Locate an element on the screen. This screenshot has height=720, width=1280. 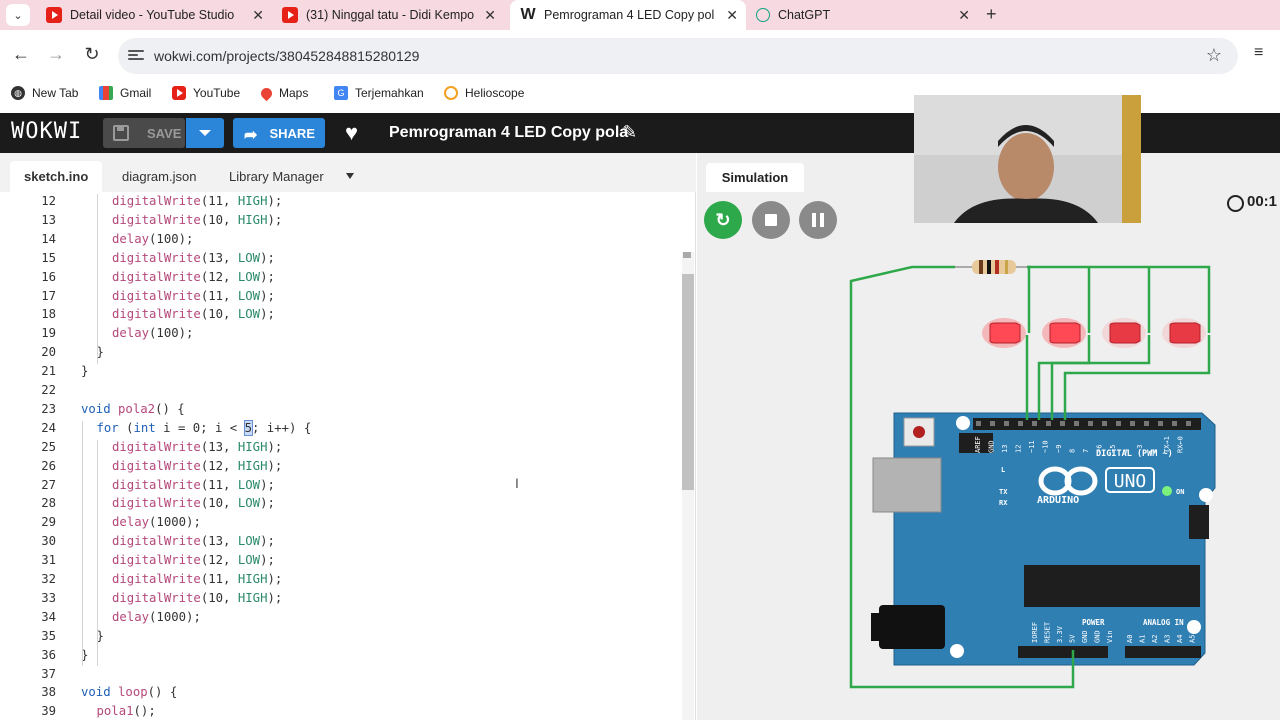
code-line: 26 digitalWrite(12, HIGH); is located at coordinates (340, 468).